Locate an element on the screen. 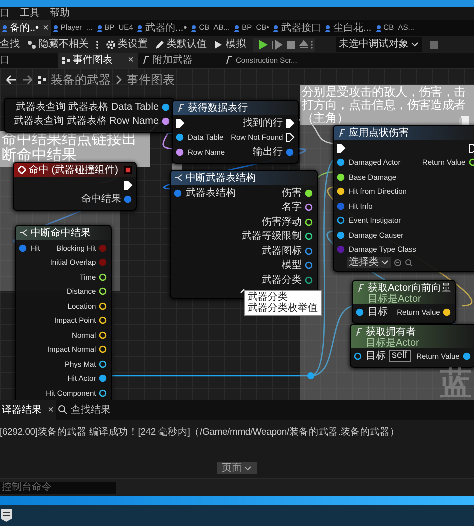 This screenshot has height=526, width=474. comment-text: 断命中结果 is located at coordinates (39, 156).